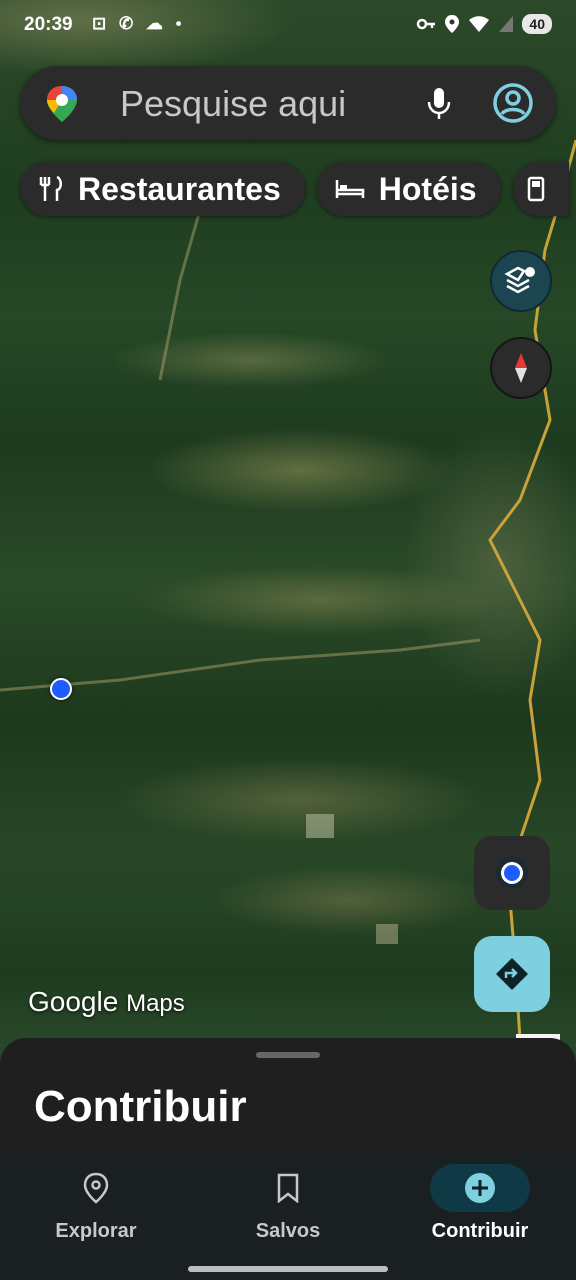  I want to click on location-status-icon, so click(452, 24).